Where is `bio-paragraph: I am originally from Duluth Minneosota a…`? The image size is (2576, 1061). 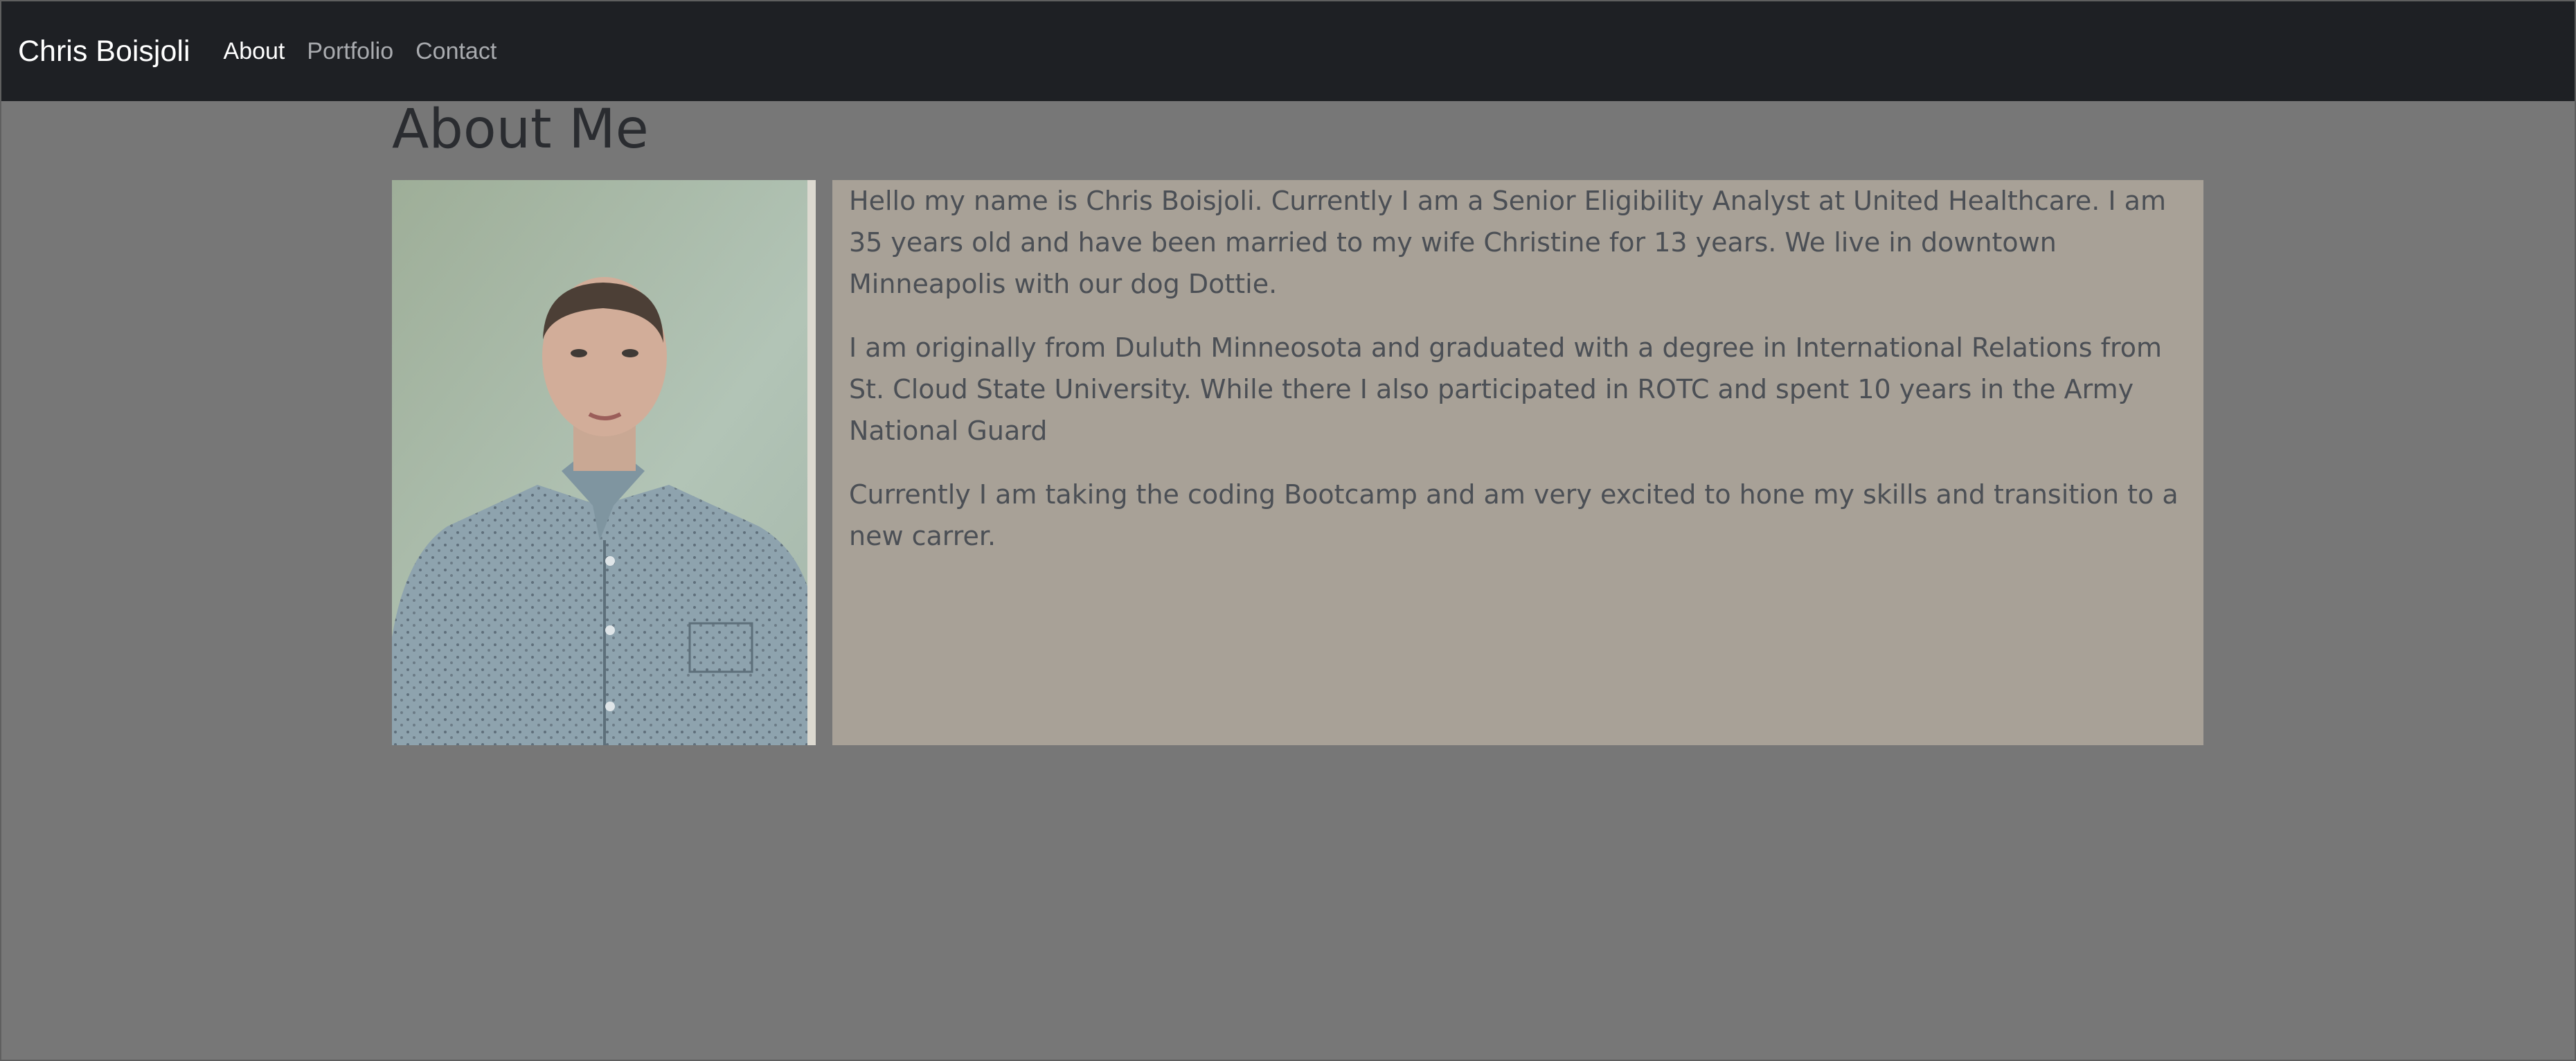
bio-paragraph: I am originally from Duluth Minneosota a… is located at coordinates (1506, 389).